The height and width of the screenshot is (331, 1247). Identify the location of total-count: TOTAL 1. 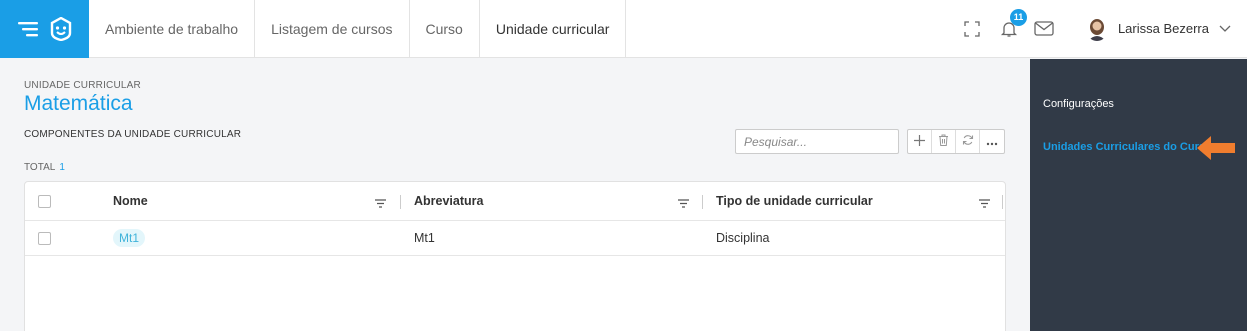
(44, 167).